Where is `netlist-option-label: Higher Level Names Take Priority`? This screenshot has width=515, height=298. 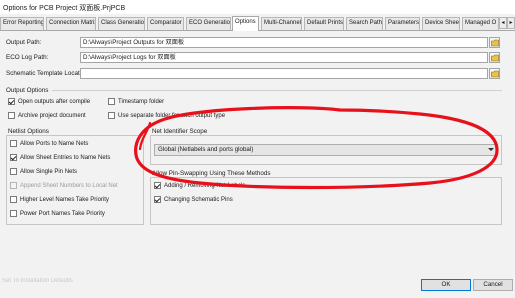 netlist-option-label: Higher Level Names Take Priority is located at coordinates (64, 199).